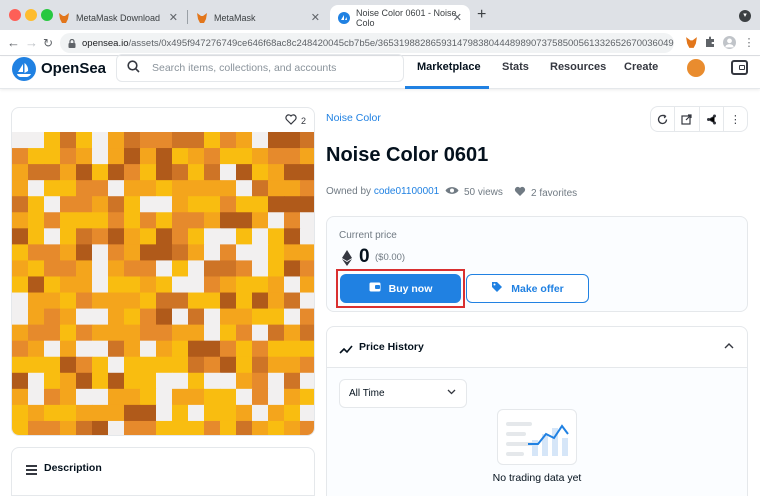 Image resolution: width=760 pixels, height=496 pixels. I want to click on more-options-button: ⋮, so click(735, 119).